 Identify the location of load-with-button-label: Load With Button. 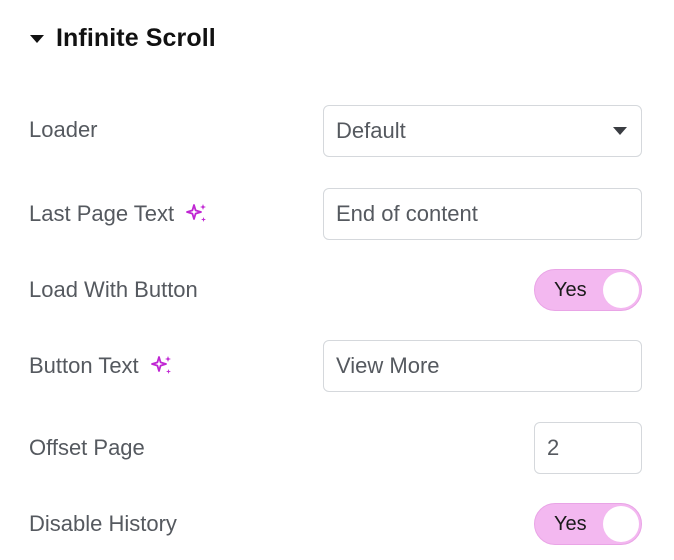
(113, 289).